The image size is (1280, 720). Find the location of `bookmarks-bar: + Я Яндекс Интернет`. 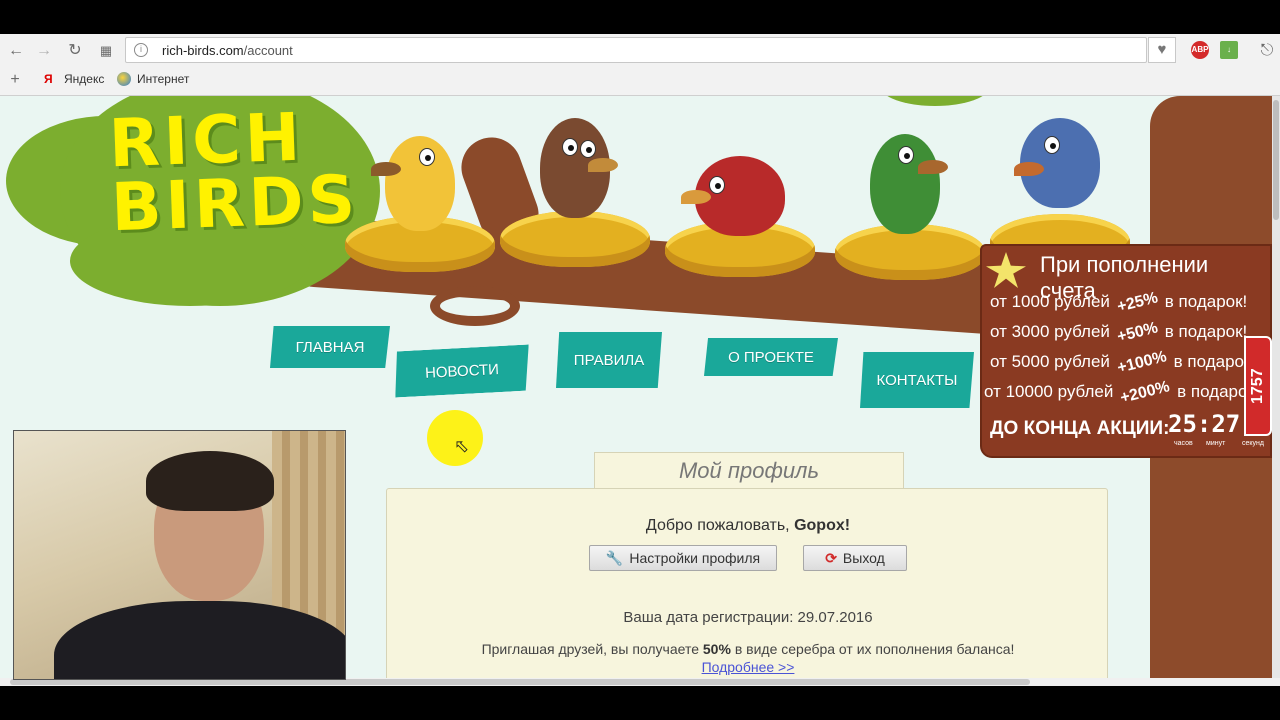

bookmarks-bar: + Я Яндекс Интернет is located at coordinates (640, 81).